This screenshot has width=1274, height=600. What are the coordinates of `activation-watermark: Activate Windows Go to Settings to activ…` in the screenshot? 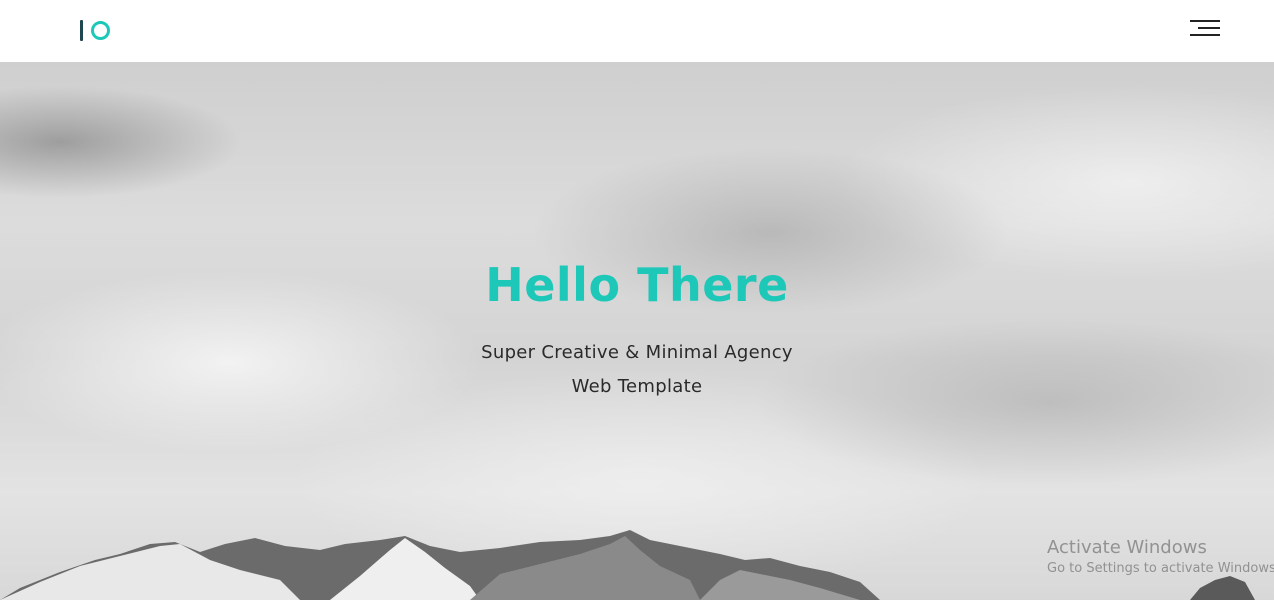 It's located at (1160, 557).